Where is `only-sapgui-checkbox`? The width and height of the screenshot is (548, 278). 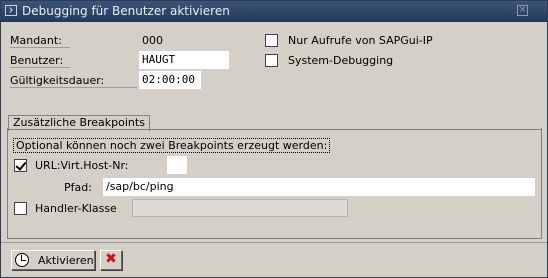
only-sapgui-checkbox is located at coordinates (271, 40).